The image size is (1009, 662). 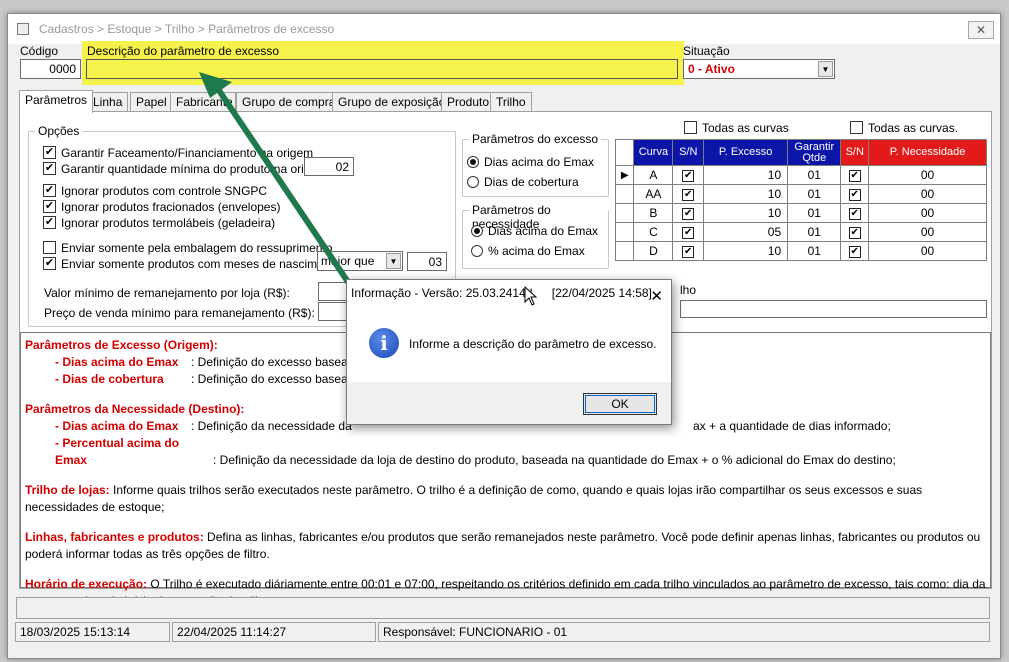 What do you see at coordinates (289, 102) in the screenshot?
I see `tab-grupo-compra: Grupo de compra` at bounding box center [289, 102].